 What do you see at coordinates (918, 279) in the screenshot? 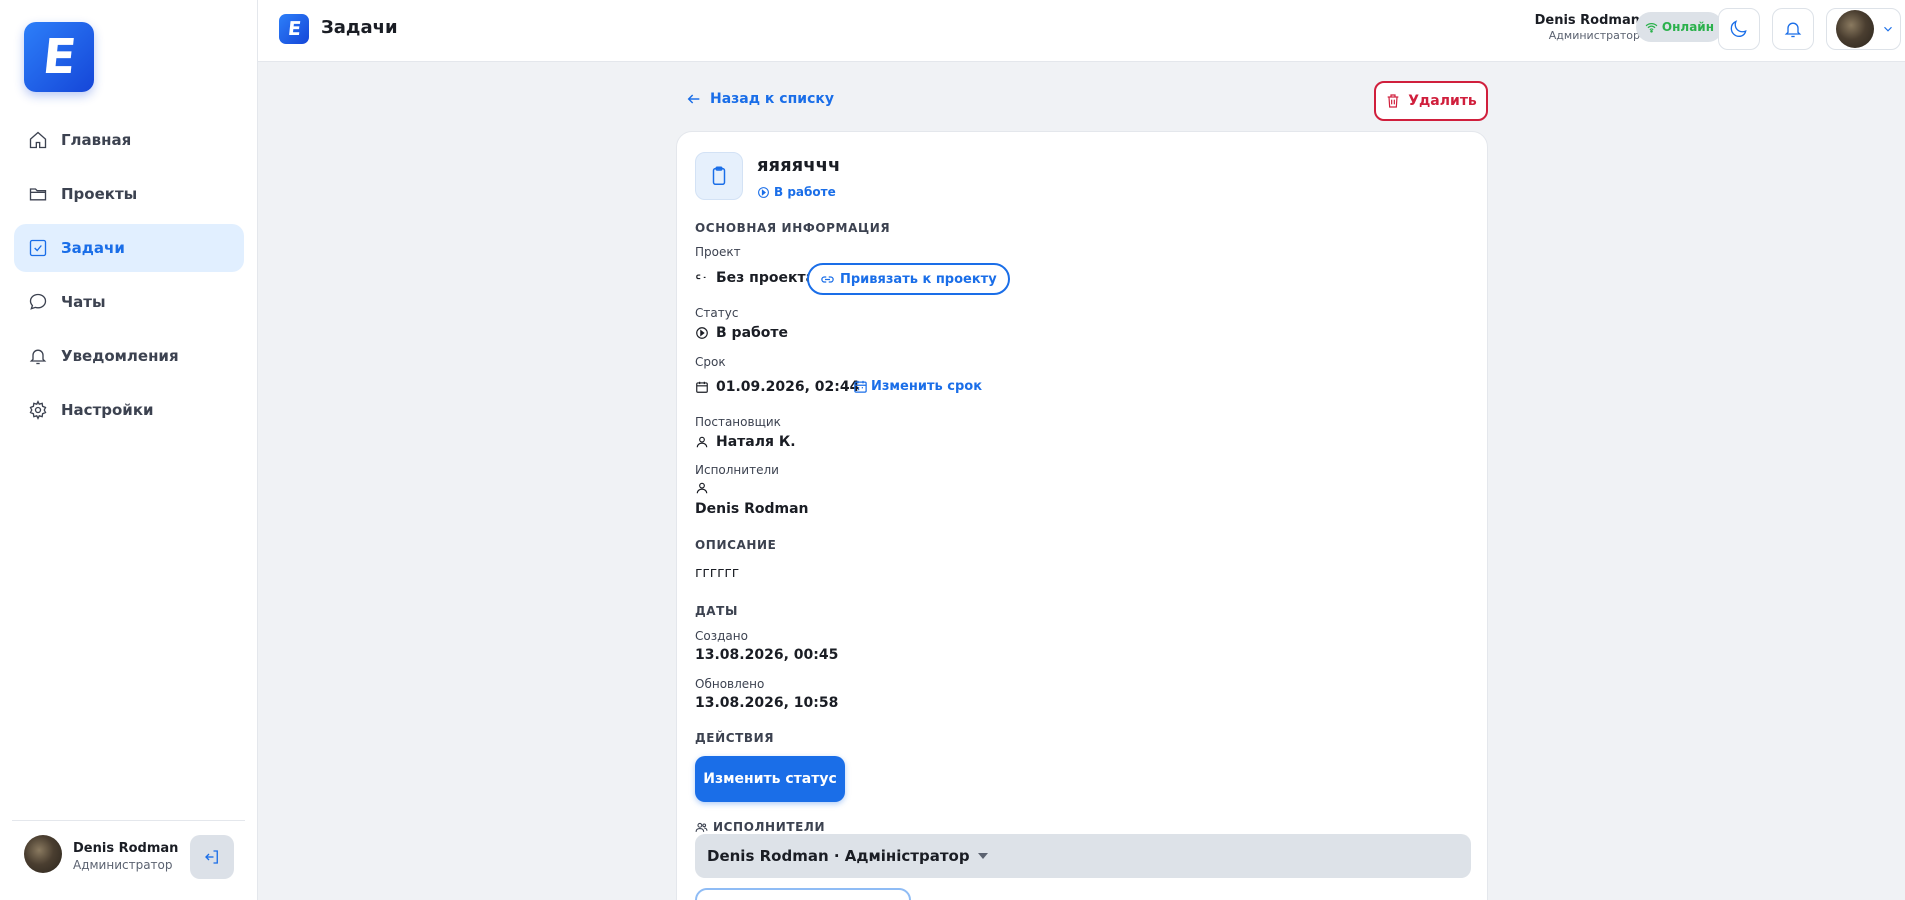
I see `bind-project-label: Привязать к проекту` at bounding box center [918, 279].